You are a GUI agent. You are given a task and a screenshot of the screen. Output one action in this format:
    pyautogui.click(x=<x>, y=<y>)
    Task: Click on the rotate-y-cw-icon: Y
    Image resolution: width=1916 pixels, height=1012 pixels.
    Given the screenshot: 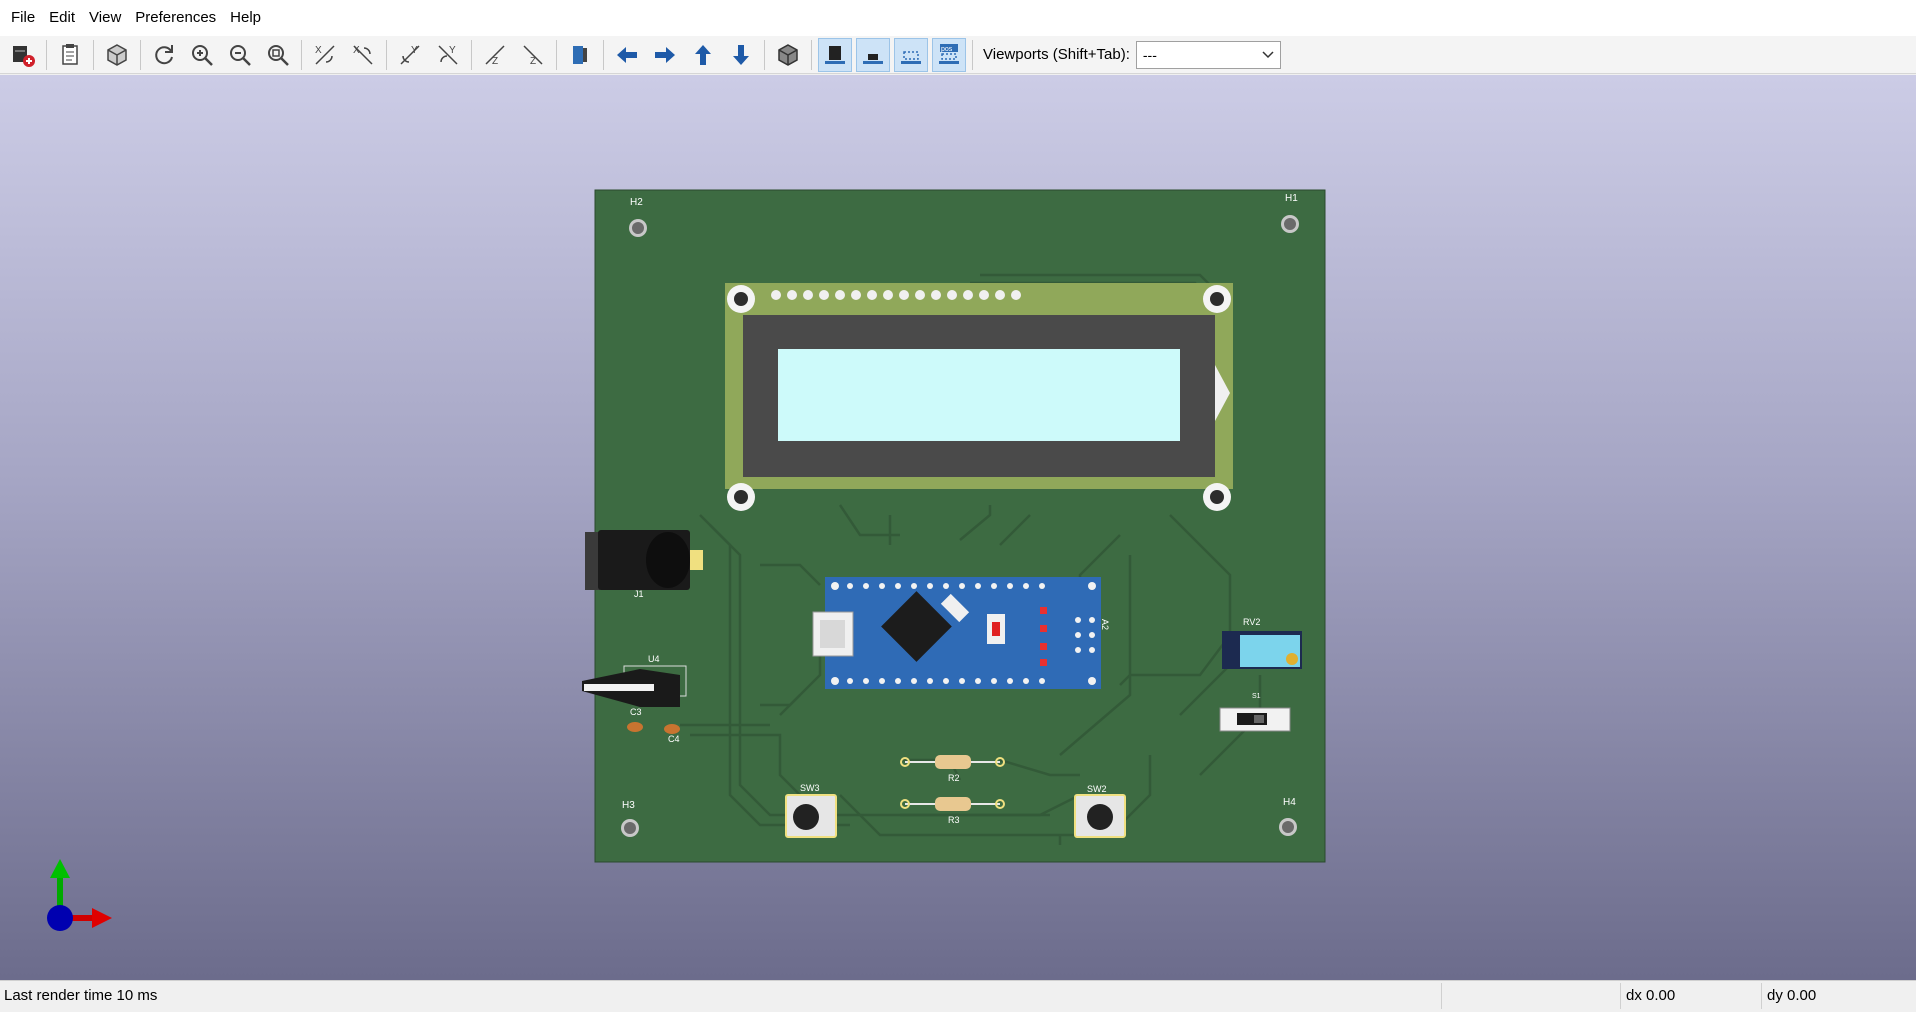 What is the action you would take?
    pyautogui.click(x=410, y=55)
    